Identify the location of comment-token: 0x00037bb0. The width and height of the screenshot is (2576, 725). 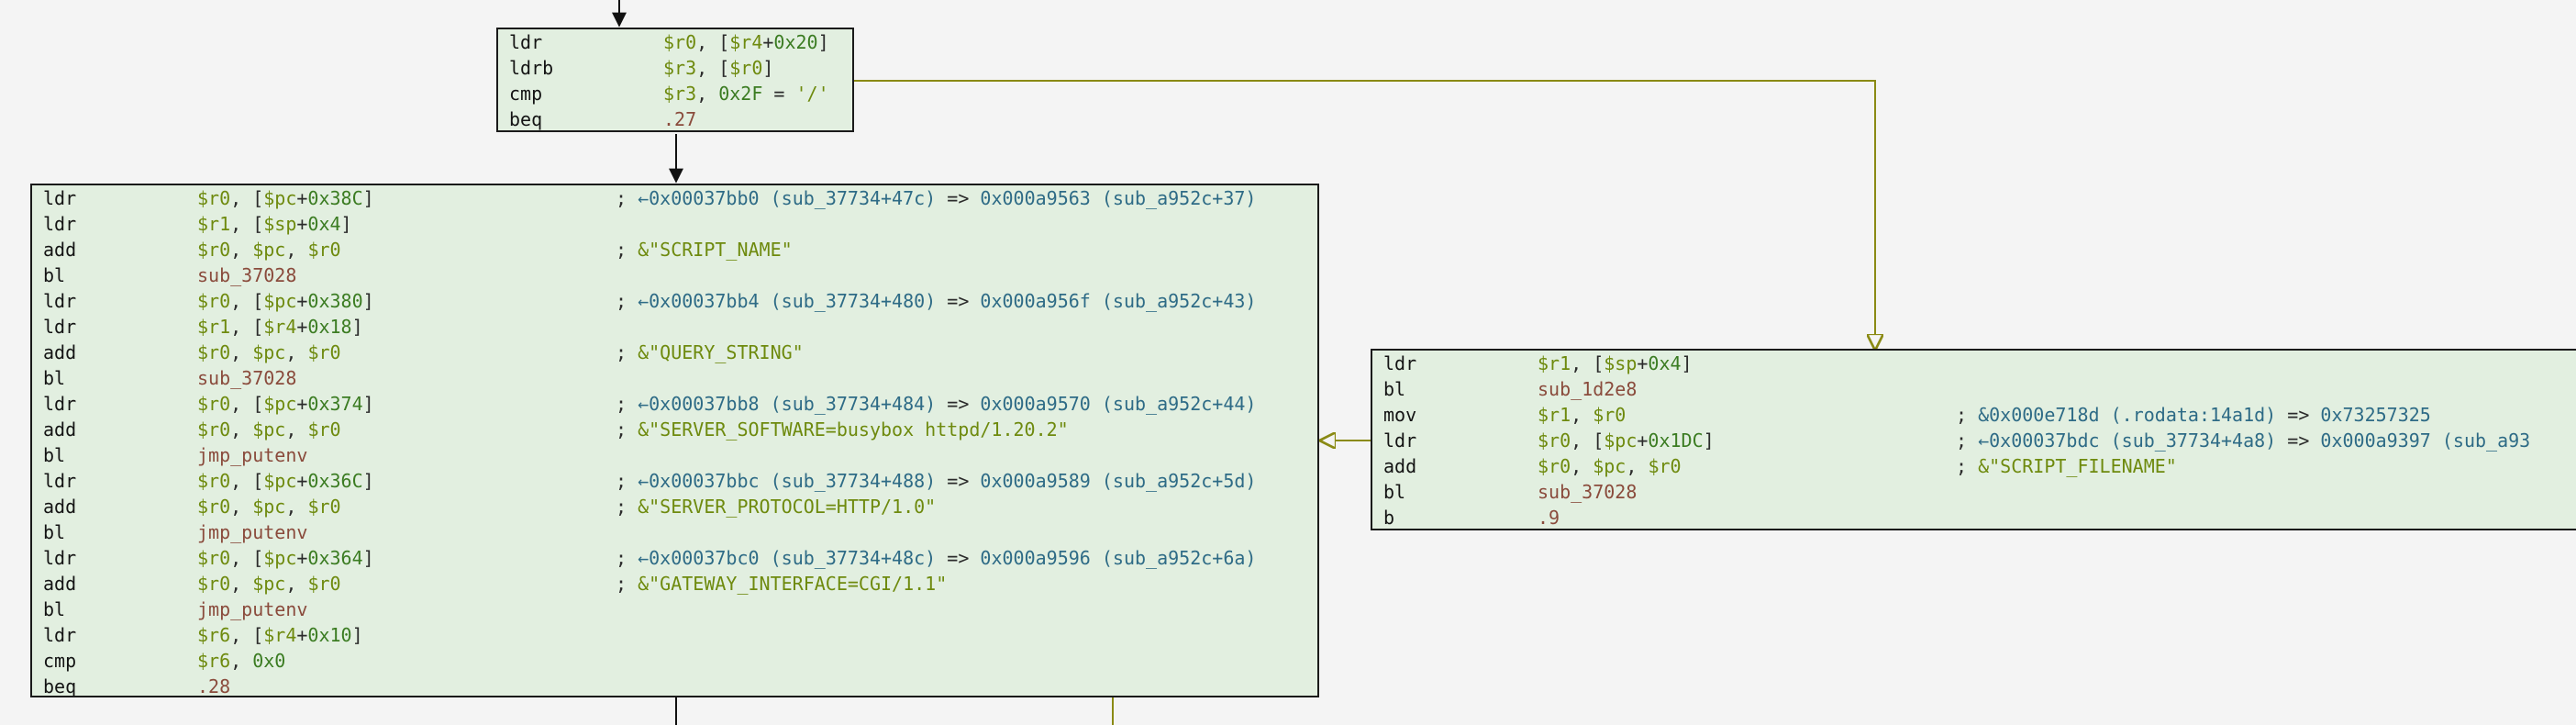
(704, 198).